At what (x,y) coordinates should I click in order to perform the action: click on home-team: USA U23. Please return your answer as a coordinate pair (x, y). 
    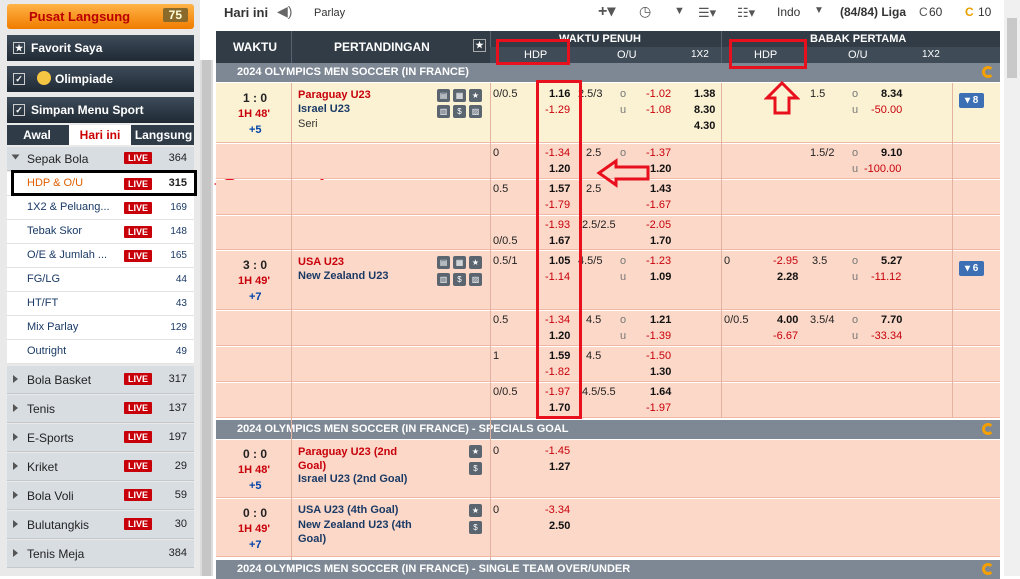
    Looking at the image, I should click on (321, 262).